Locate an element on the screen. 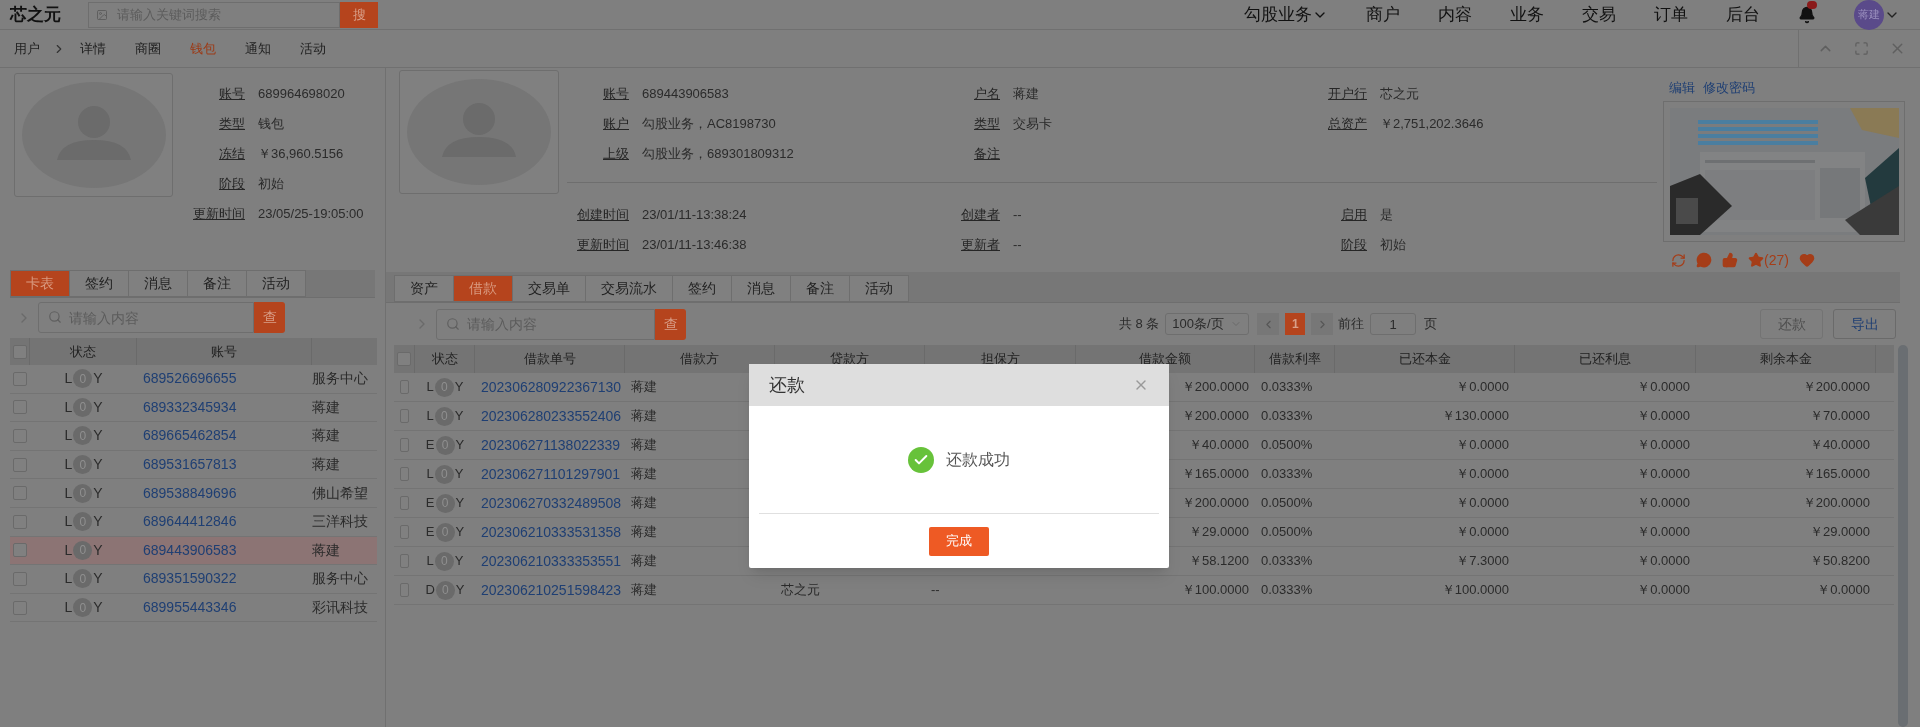 This screenshot has width=1920, height=727. account-link: 689526696655 is located at coordinates (190, 378).